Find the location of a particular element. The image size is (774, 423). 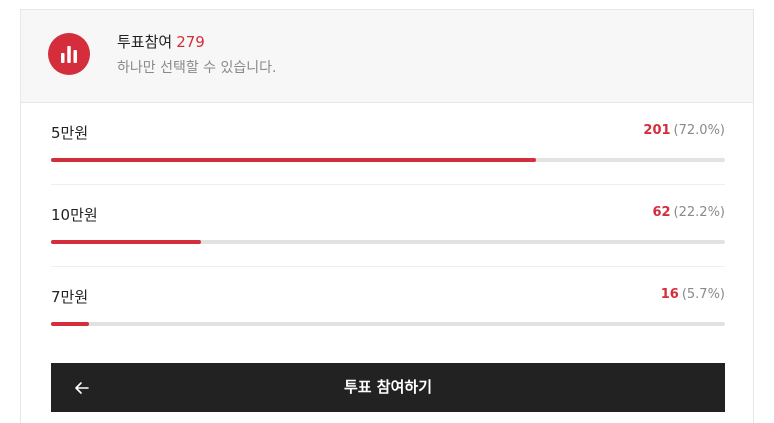

poll-title: 투표참여 is located at coordinates (145, 42).